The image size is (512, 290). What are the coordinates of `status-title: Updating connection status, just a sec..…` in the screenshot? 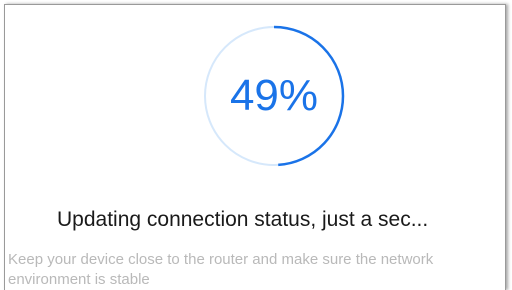 It's located at (243, 219).